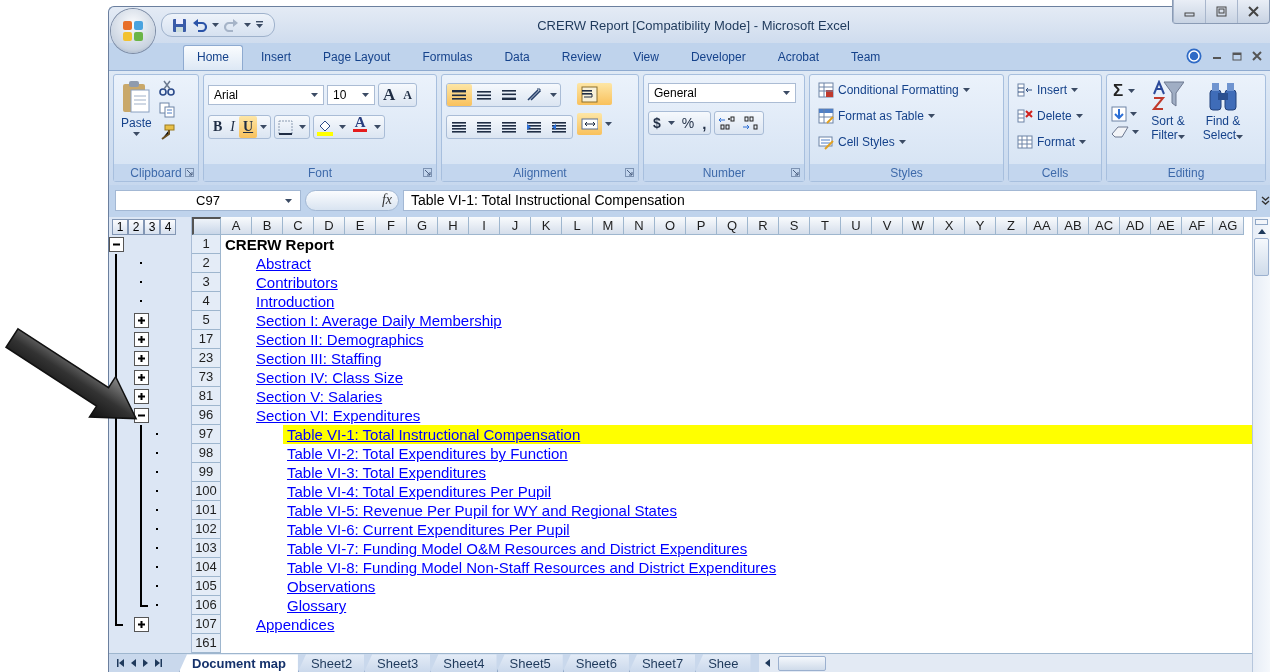 The width and height of the screenshot is (1270, 672). I want to click on sheet-tab: Sheet6, so click(595, 663).